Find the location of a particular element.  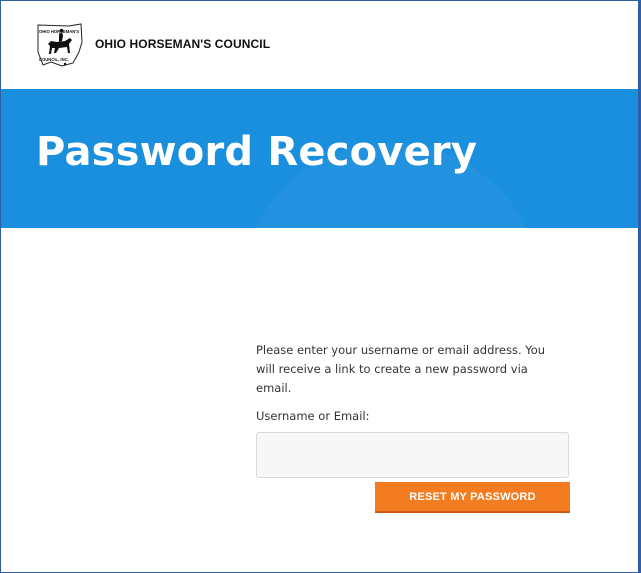

reset-password-button: RESET MY PASSWORD is located at coordinates (472, 497).